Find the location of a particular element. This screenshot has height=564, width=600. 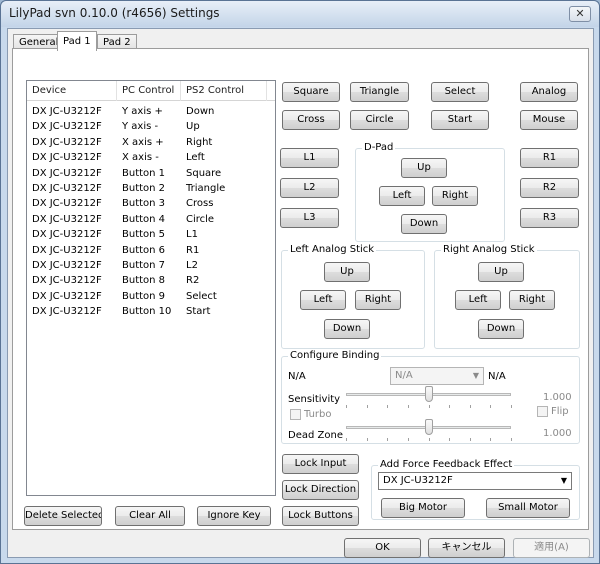

select-button: Select is located at coordinates (460, 92).